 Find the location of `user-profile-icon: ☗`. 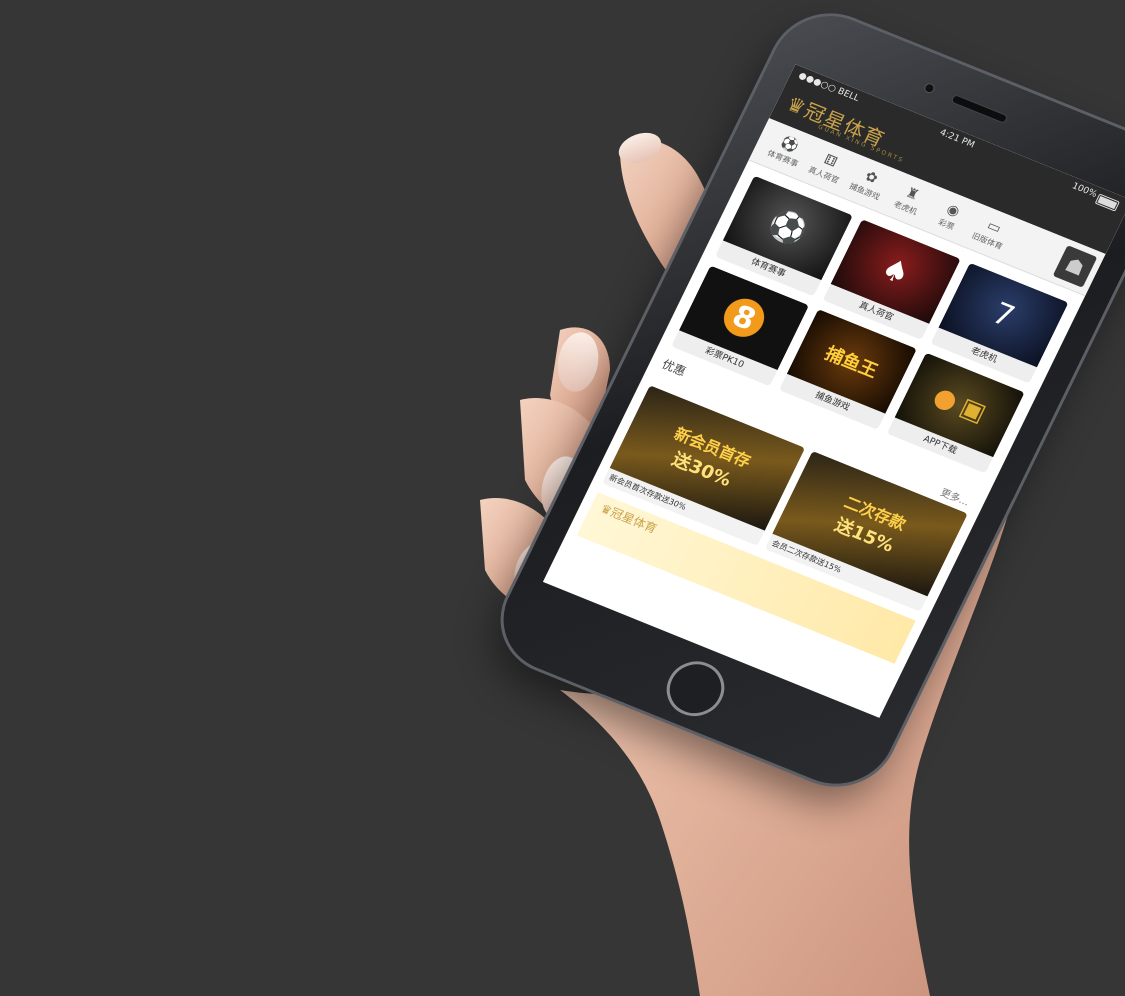

user-profile-icon: ☗ is located at coordinates (1075, 266).